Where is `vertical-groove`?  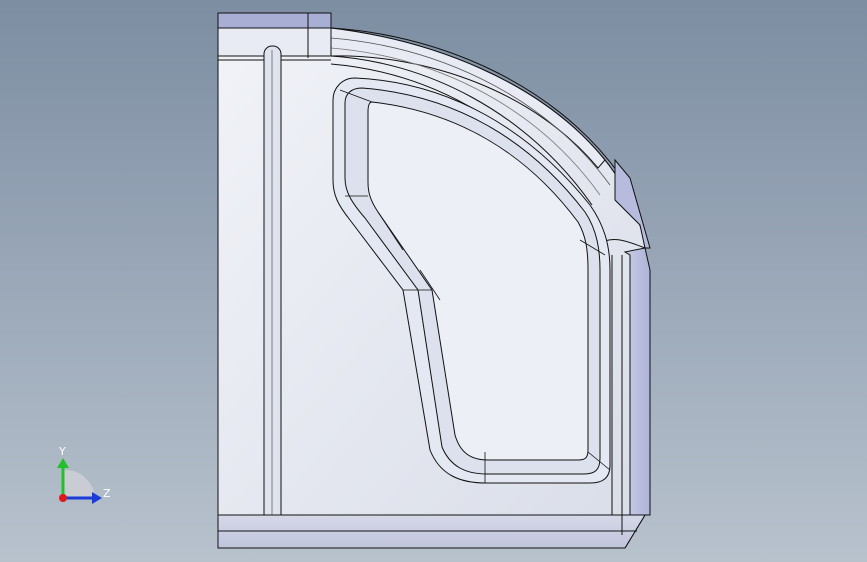
vertical-groove is located at coordinates (272, 296).